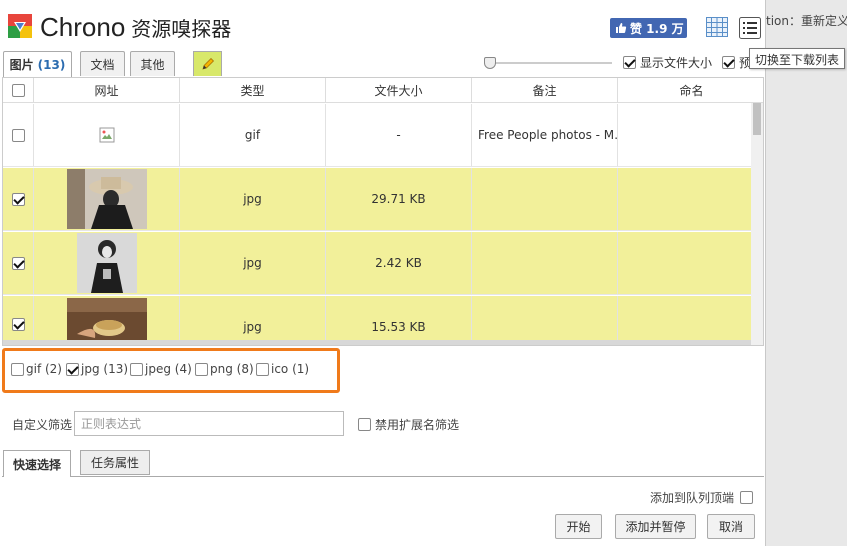 Image resolution: width=847 pixels, height=546 pixels. What do you see at coordinates (290, 369) in the screenshot?
I see `filter-ico-label: ico (1)` at bounding box center [290, 369].